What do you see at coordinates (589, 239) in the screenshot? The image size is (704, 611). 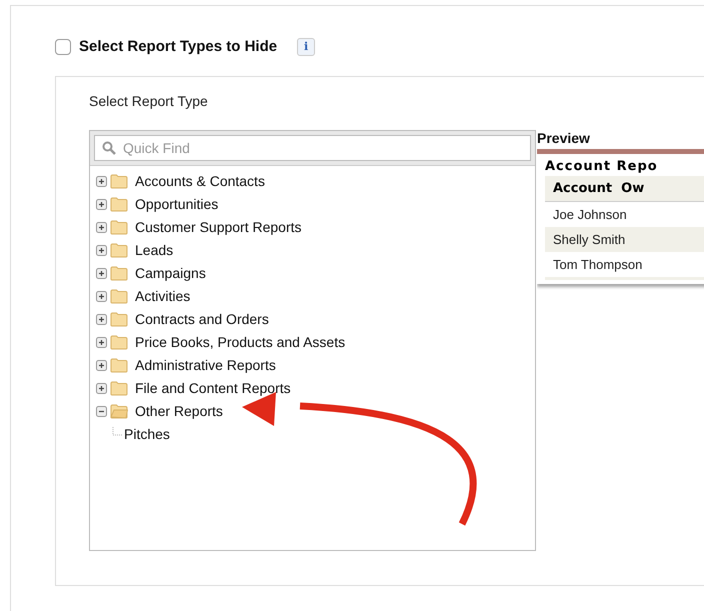 I see `table-cell-text: Shelly Smith` at bounding box center [589, 239].